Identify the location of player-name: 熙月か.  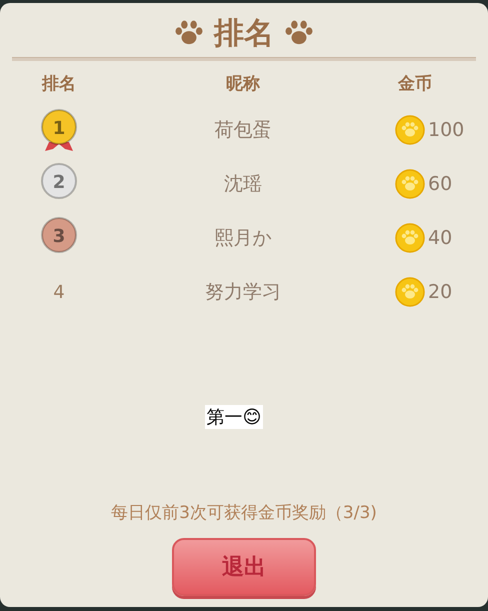
(243, 238).